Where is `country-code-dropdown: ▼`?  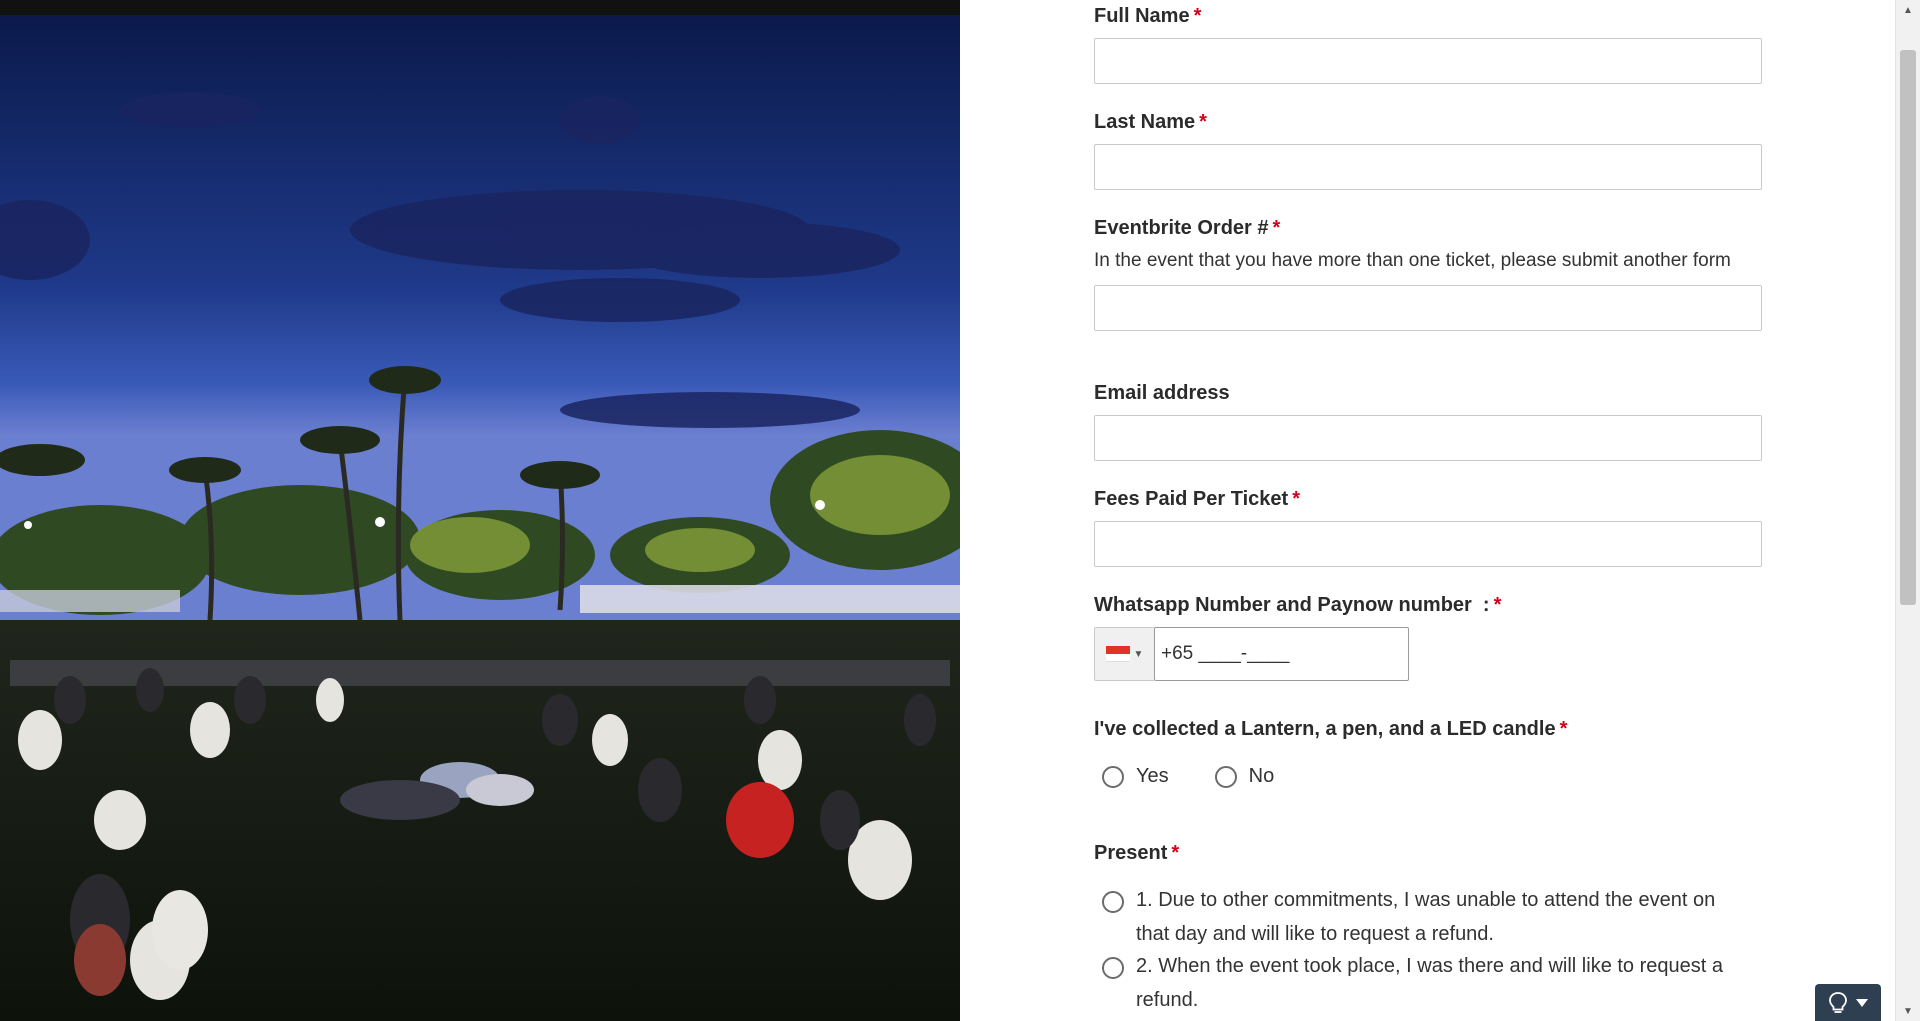
country-code-dropdown: ▼ is located at coordinates (1124, 654).